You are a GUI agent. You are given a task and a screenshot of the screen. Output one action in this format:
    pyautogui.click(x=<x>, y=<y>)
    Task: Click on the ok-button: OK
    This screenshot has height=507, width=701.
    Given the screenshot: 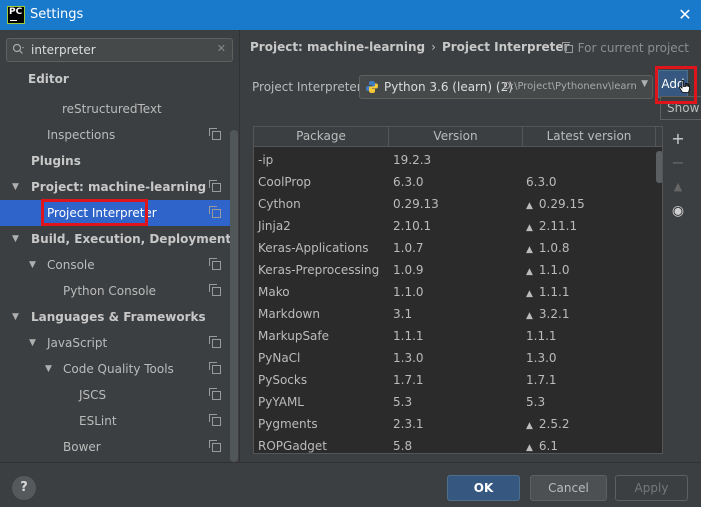 What is the action you would take?
    pyautogui.click(x=483, y=488)
    